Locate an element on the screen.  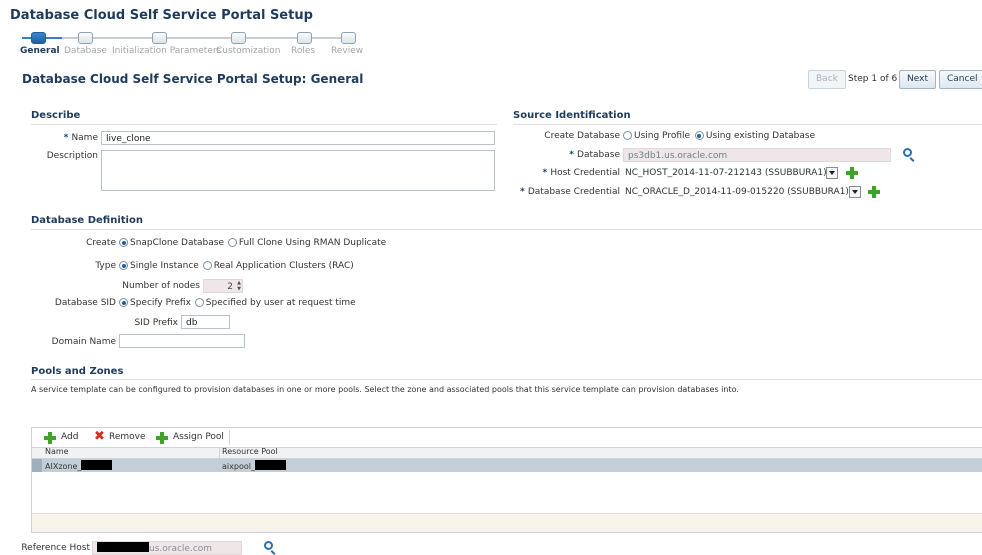
train-step-review is located at coordinates (348, 38).